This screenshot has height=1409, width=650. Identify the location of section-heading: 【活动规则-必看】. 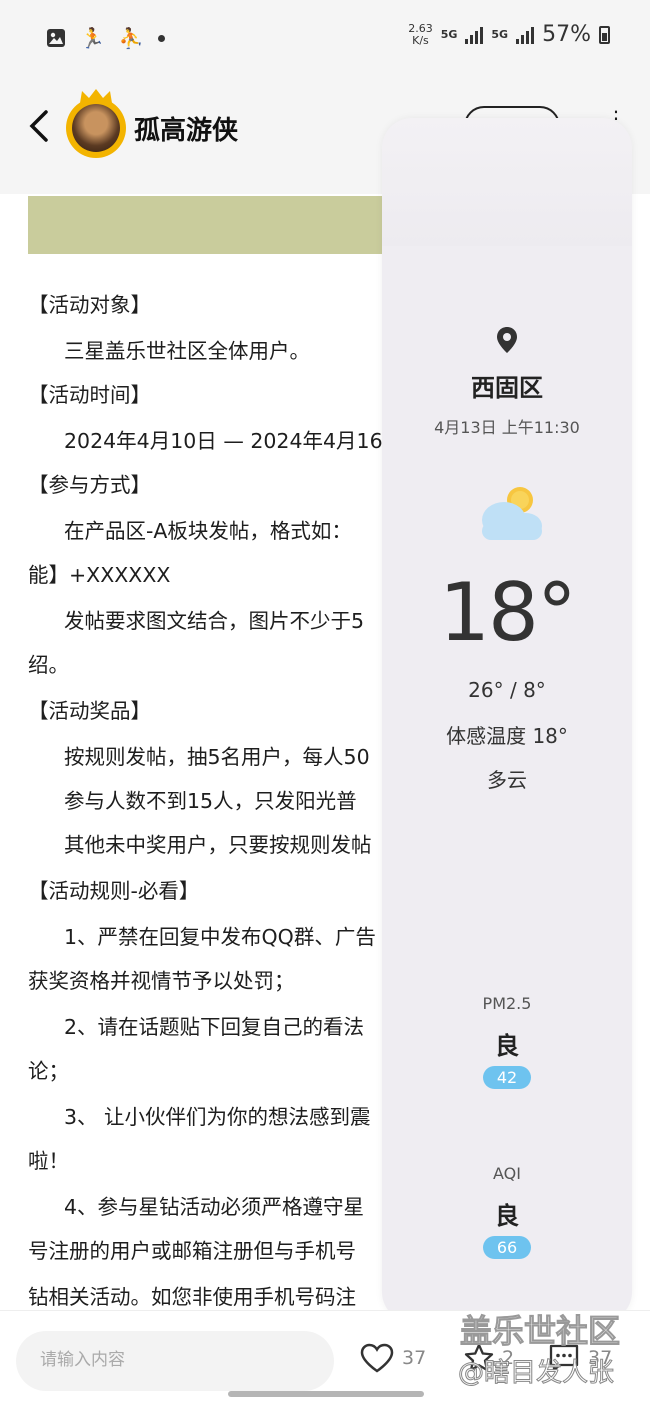
(114, 891).